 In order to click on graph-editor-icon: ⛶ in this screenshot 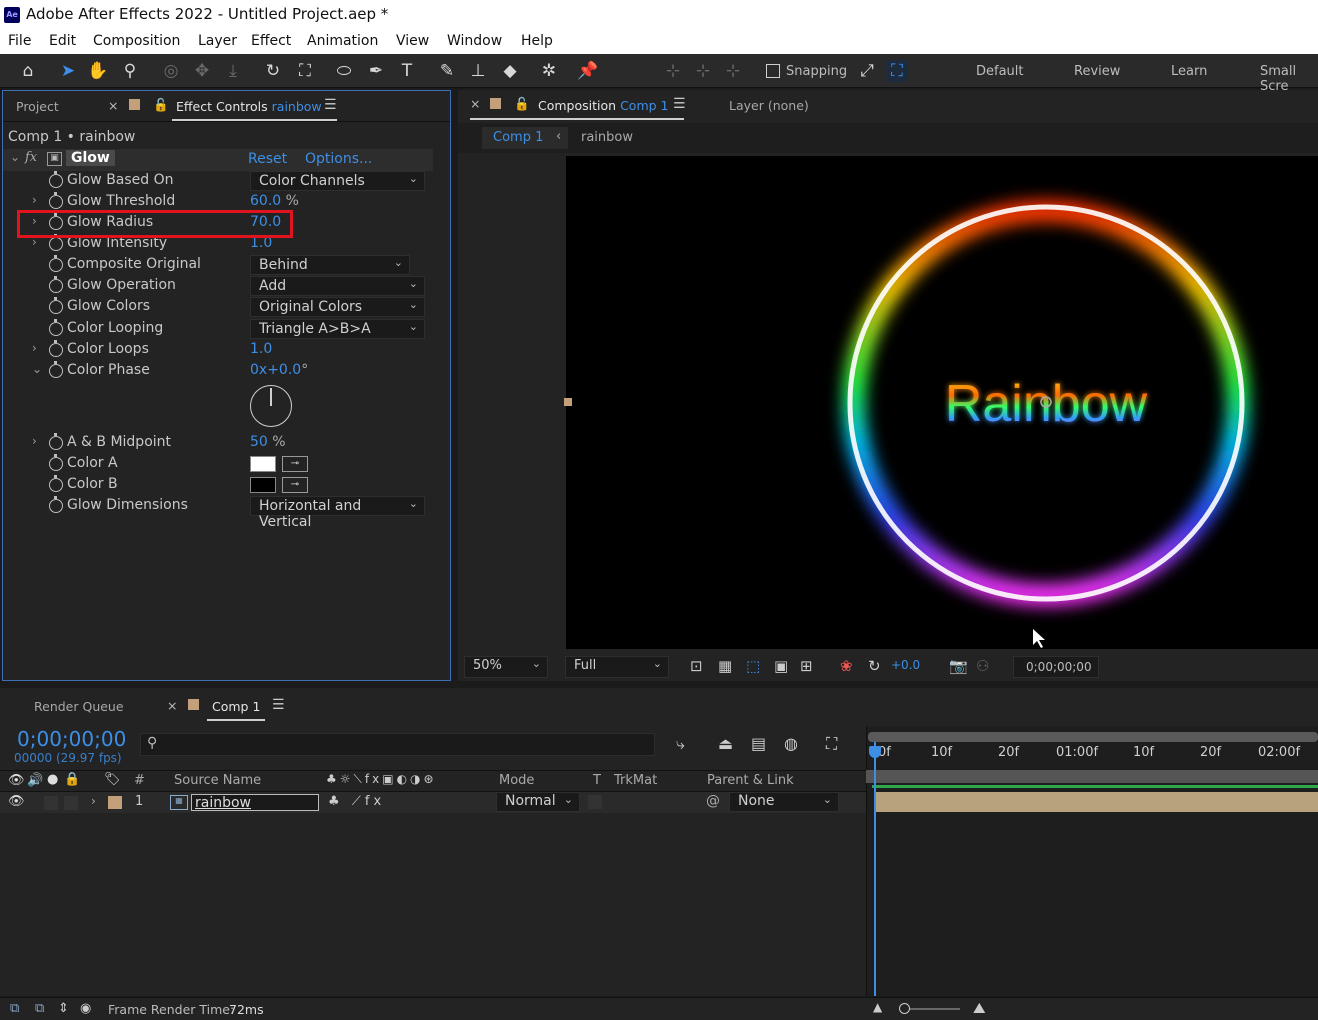, I will do `click(831, 744)`.